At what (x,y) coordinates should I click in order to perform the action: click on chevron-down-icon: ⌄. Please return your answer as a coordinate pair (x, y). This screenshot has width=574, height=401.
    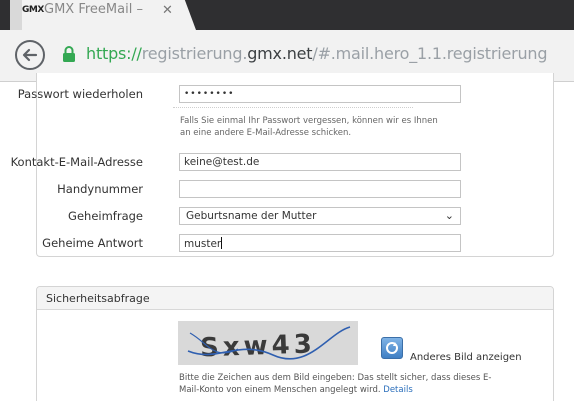
    Looking at the image, I should click on (449, 215).